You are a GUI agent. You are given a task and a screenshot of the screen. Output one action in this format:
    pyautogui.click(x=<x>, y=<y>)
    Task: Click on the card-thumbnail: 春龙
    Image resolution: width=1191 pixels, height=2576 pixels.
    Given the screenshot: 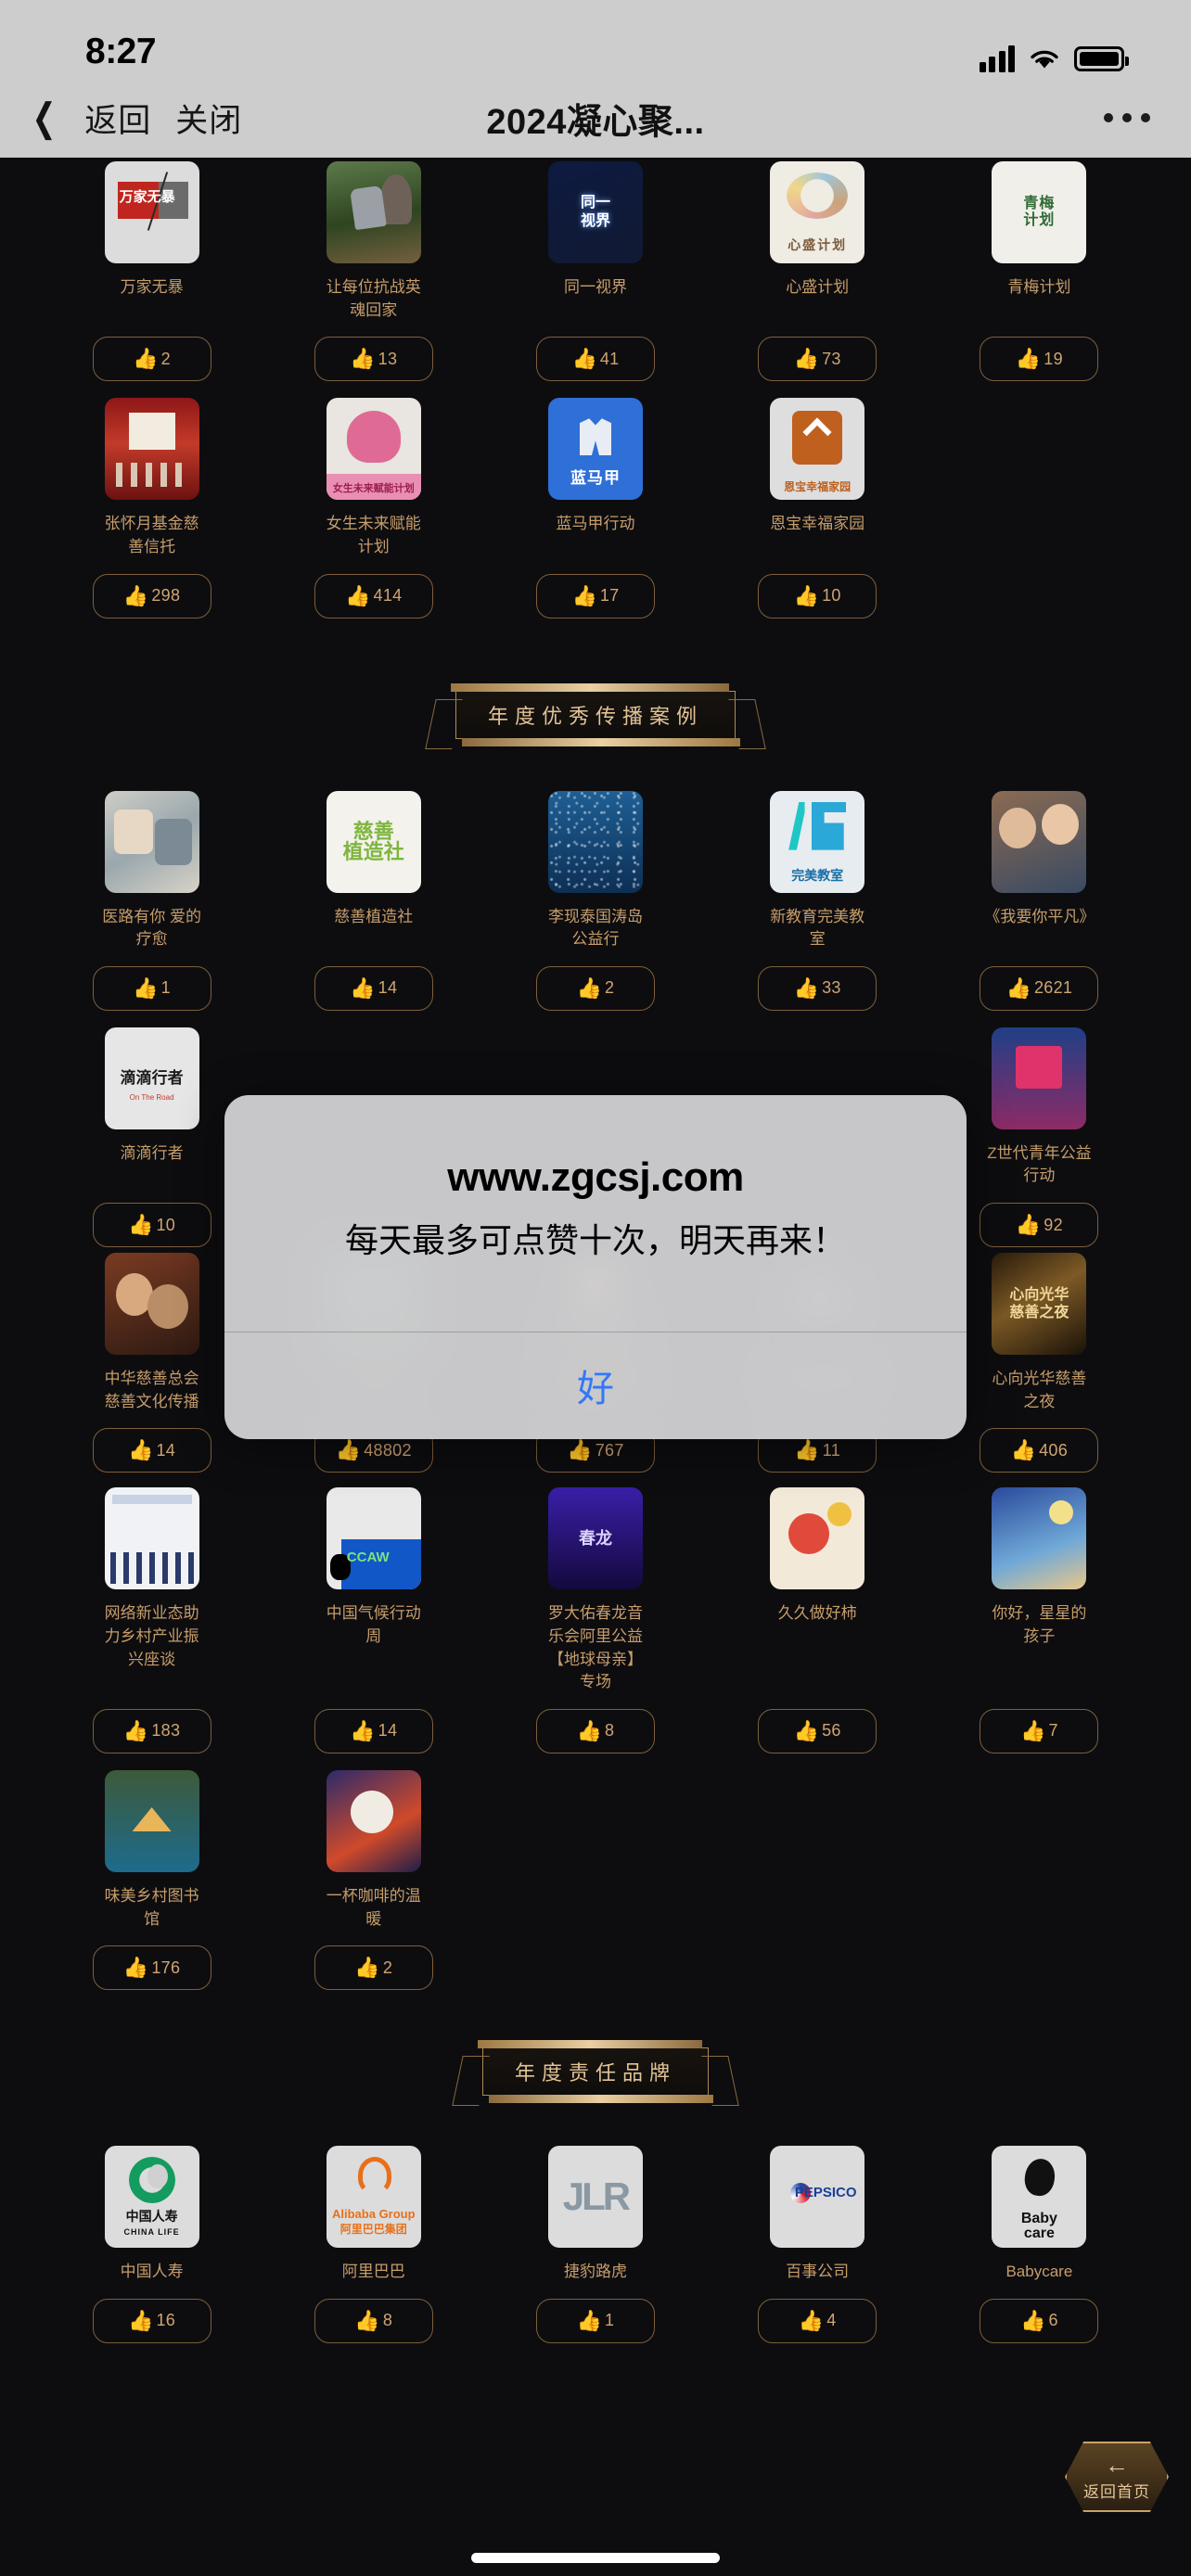 What is the action you would take?
    pyautogui.click(x=595, y=1538)
    